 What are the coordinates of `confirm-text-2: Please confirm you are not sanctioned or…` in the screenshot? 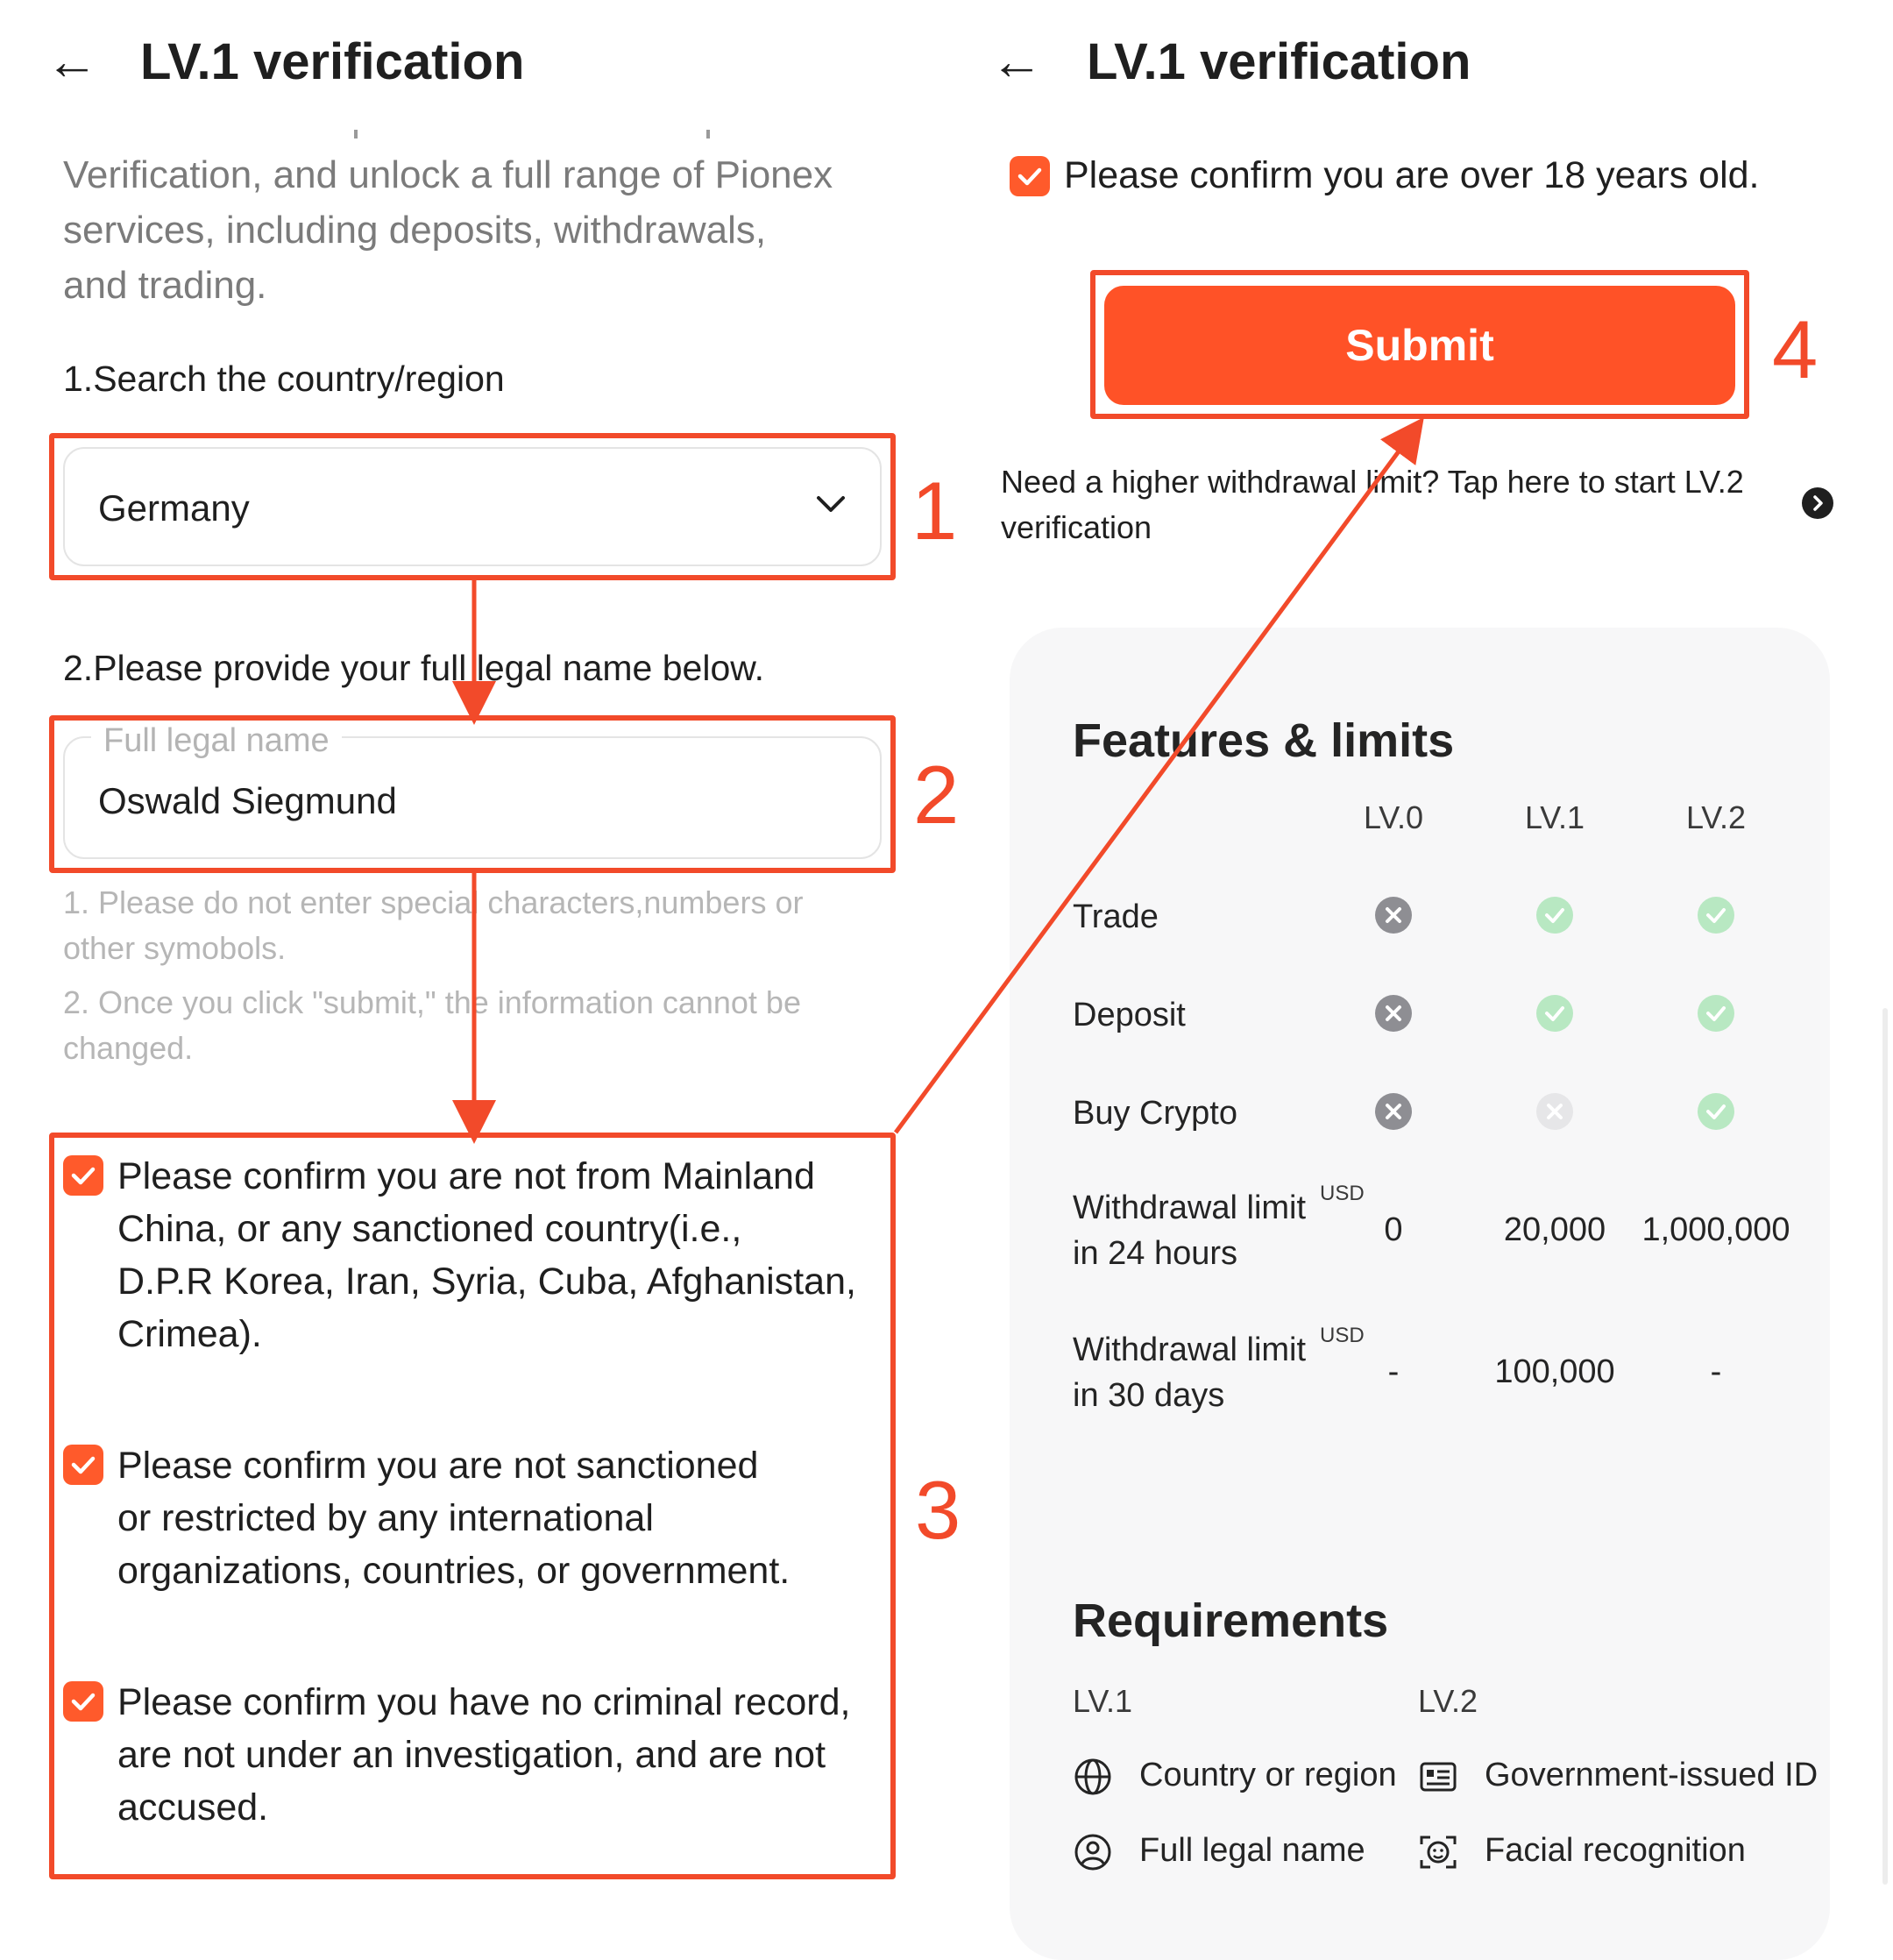 It's located at (454, 1518).